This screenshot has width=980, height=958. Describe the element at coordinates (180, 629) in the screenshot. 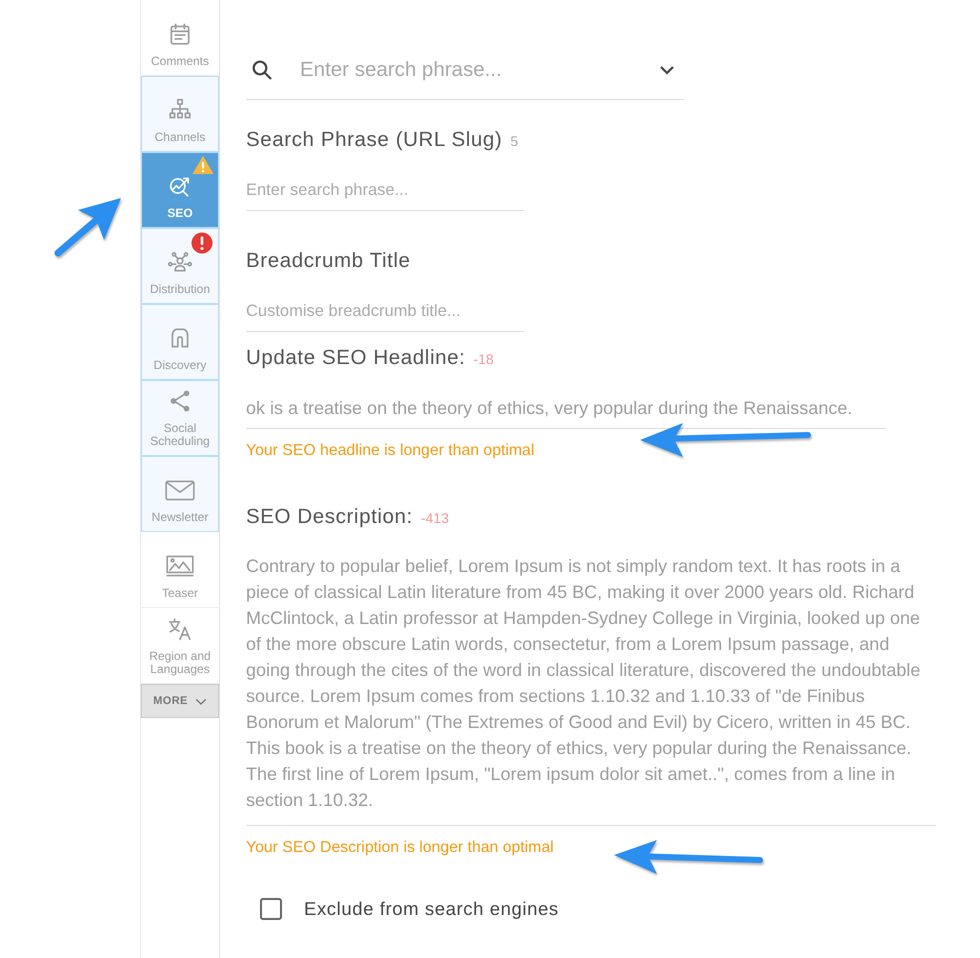

I see `translate-icon` at that location.